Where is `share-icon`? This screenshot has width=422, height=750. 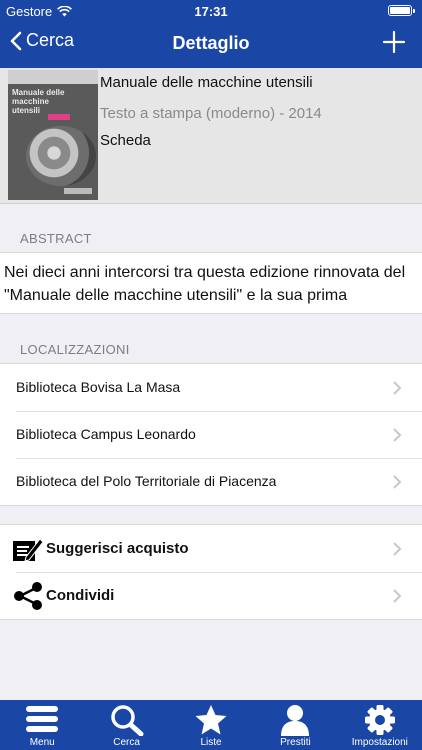 share-icon is located at coordinates (28, 596).